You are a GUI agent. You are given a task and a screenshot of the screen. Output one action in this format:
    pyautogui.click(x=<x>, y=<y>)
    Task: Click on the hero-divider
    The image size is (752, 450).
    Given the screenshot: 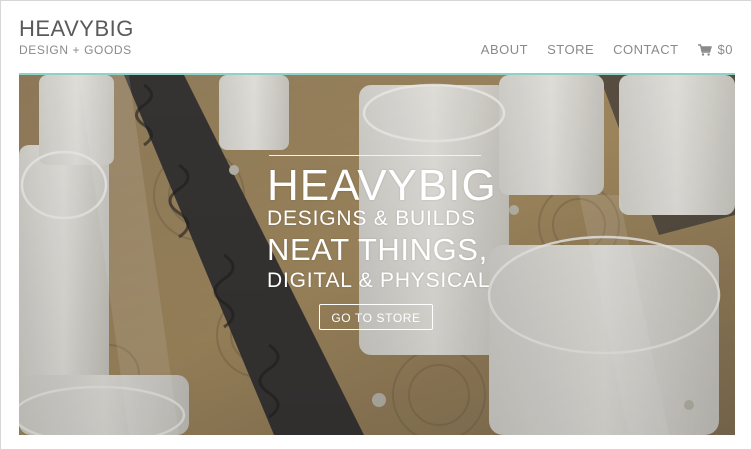 What is the action you would take?
    pyautogui.click(x=375, y=155)
    